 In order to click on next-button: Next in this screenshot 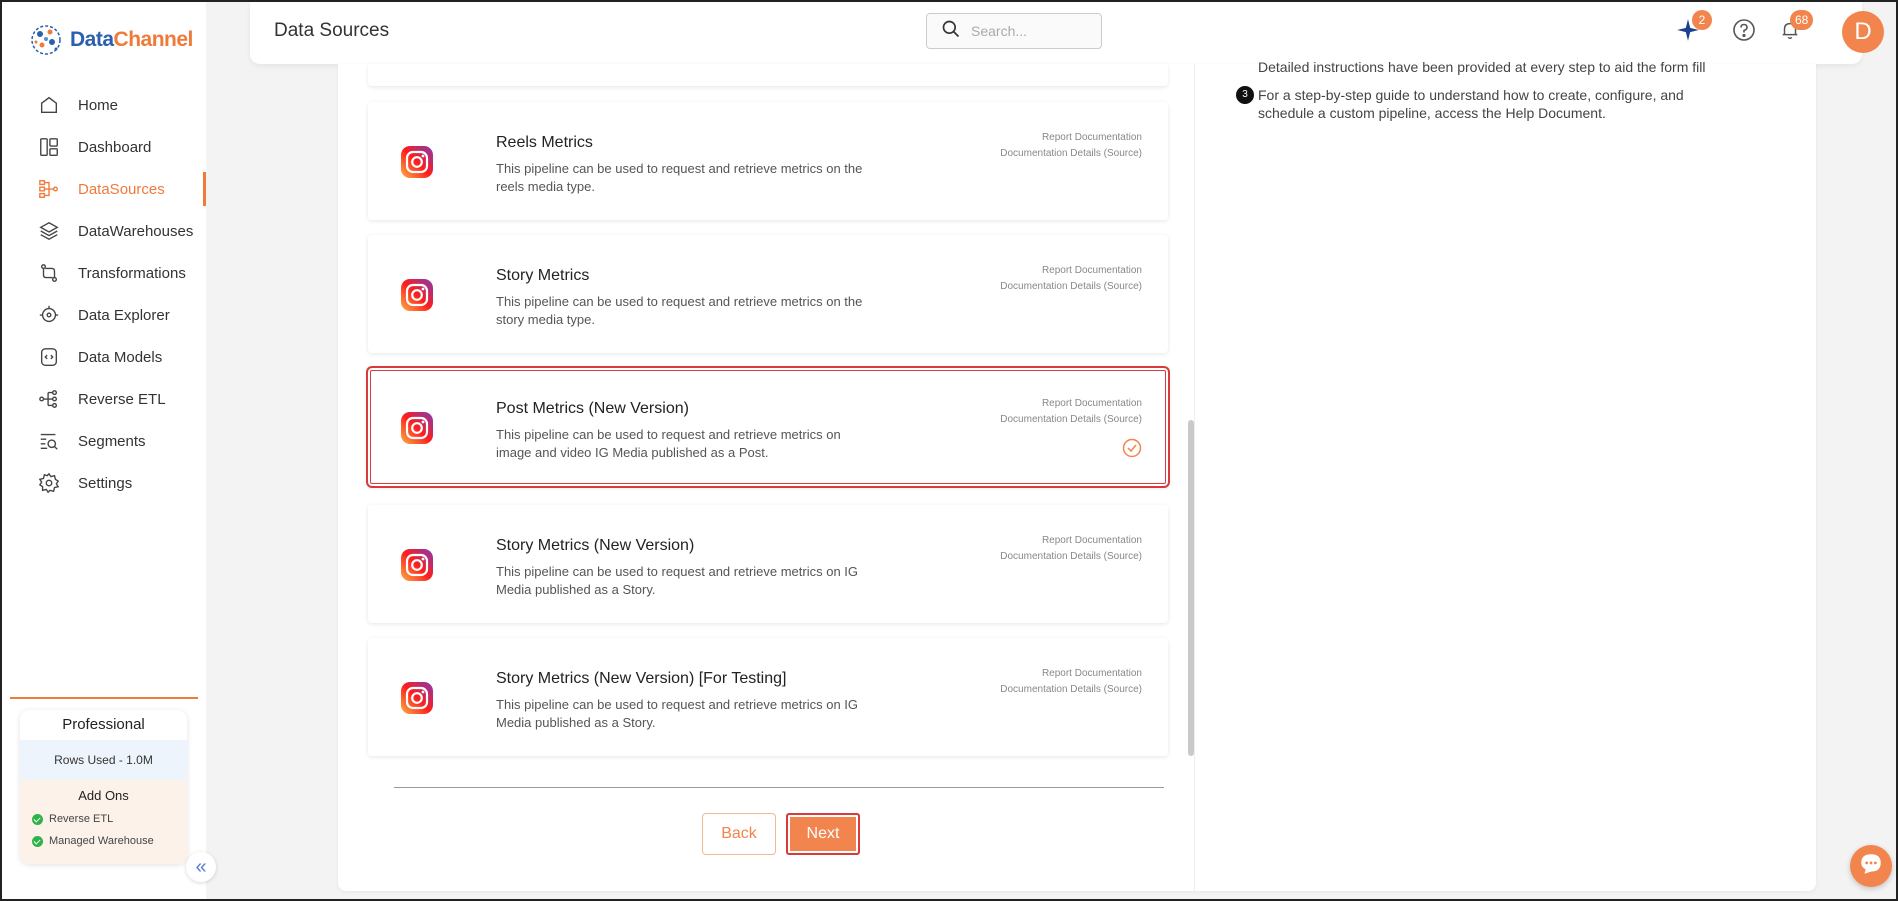, I will do `click(823, 834)`.